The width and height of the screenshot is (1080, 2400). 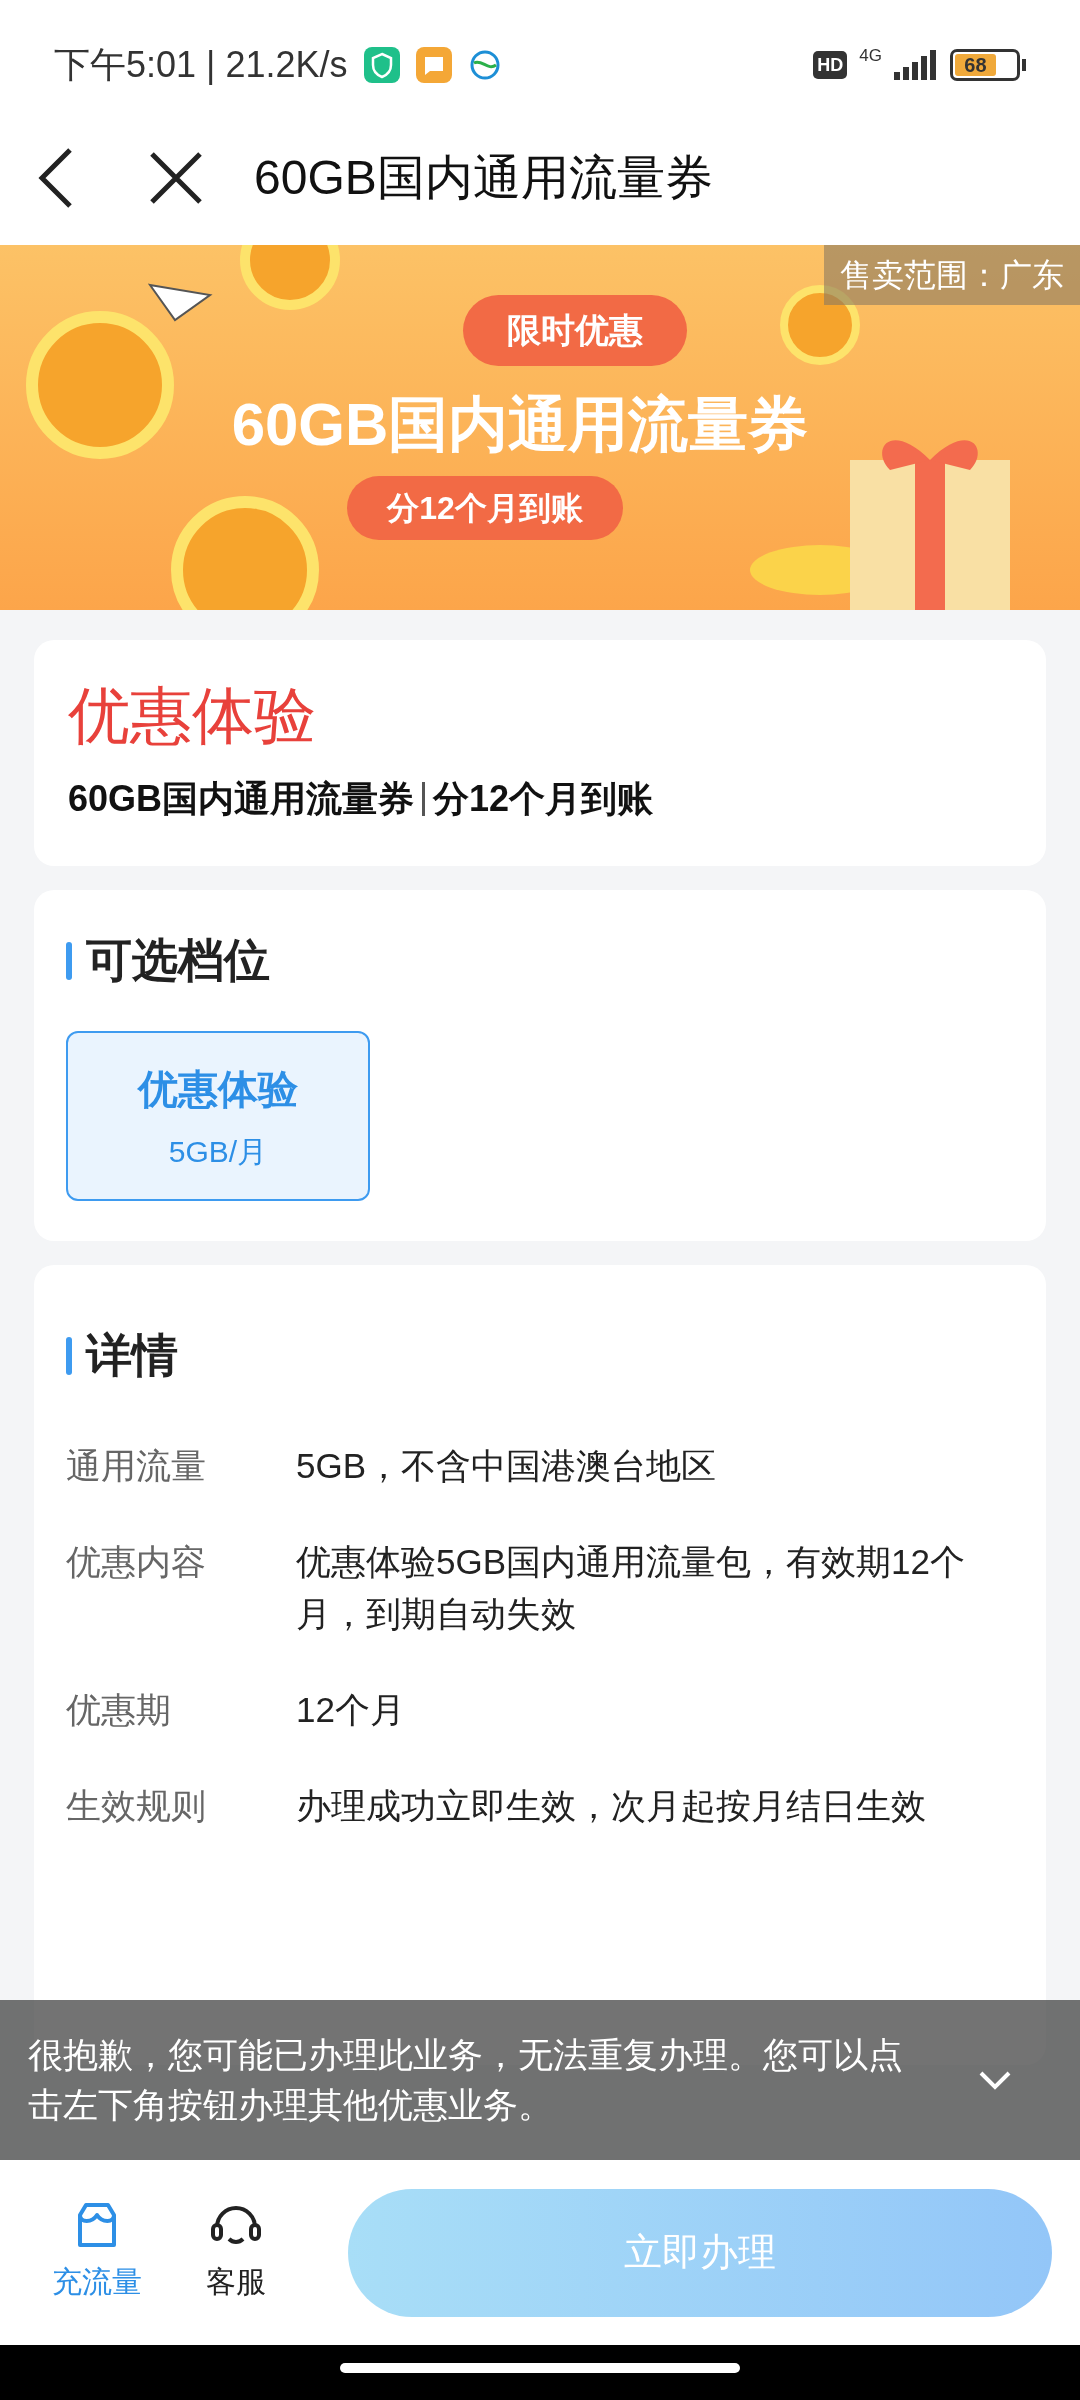 I want to click on offer-product: 60GB国内通用流量券, so click(x=241, y=799).